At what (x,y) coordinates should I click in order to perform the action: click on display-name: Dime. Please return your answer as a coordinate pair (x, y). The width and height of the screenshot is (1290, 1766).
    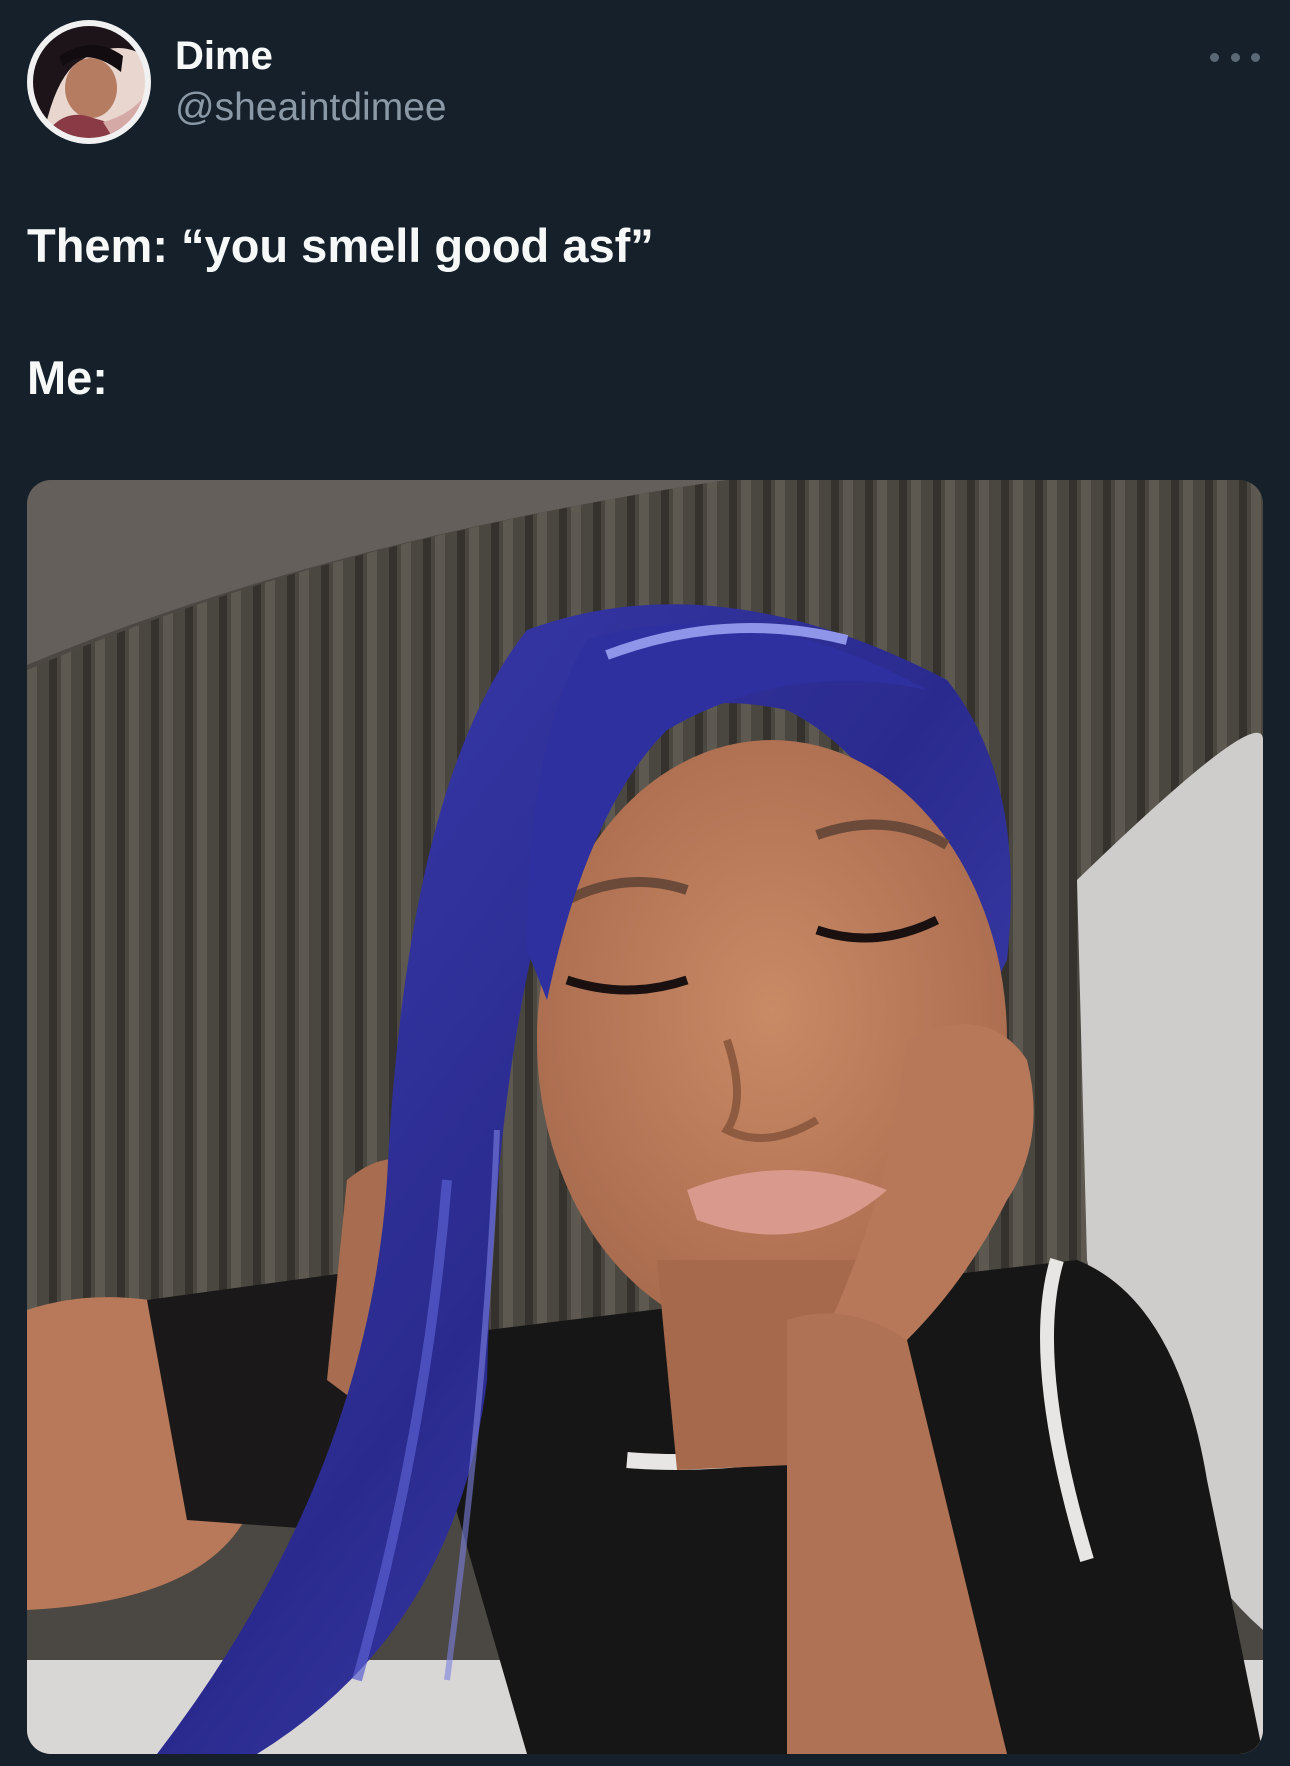
    Looking at the image, I should click on (224, 56).